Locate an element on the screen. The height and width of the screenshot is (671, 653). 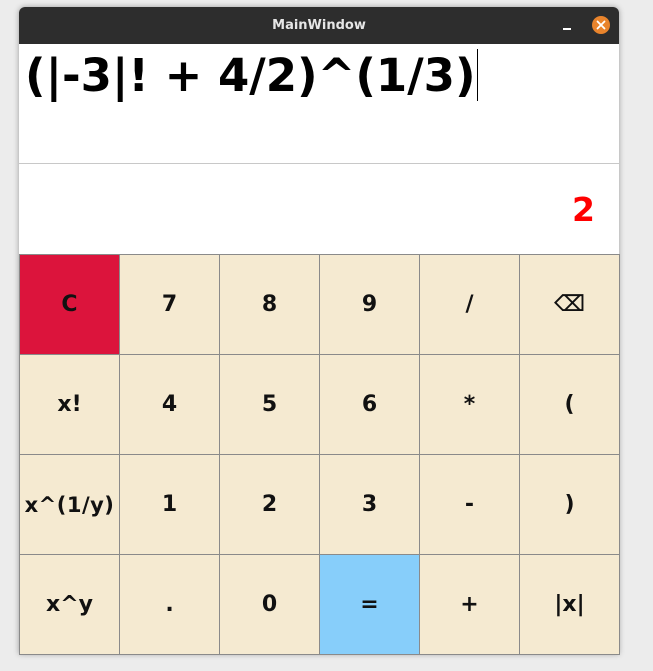
divide-button: / is located at coordinates (469, 304).